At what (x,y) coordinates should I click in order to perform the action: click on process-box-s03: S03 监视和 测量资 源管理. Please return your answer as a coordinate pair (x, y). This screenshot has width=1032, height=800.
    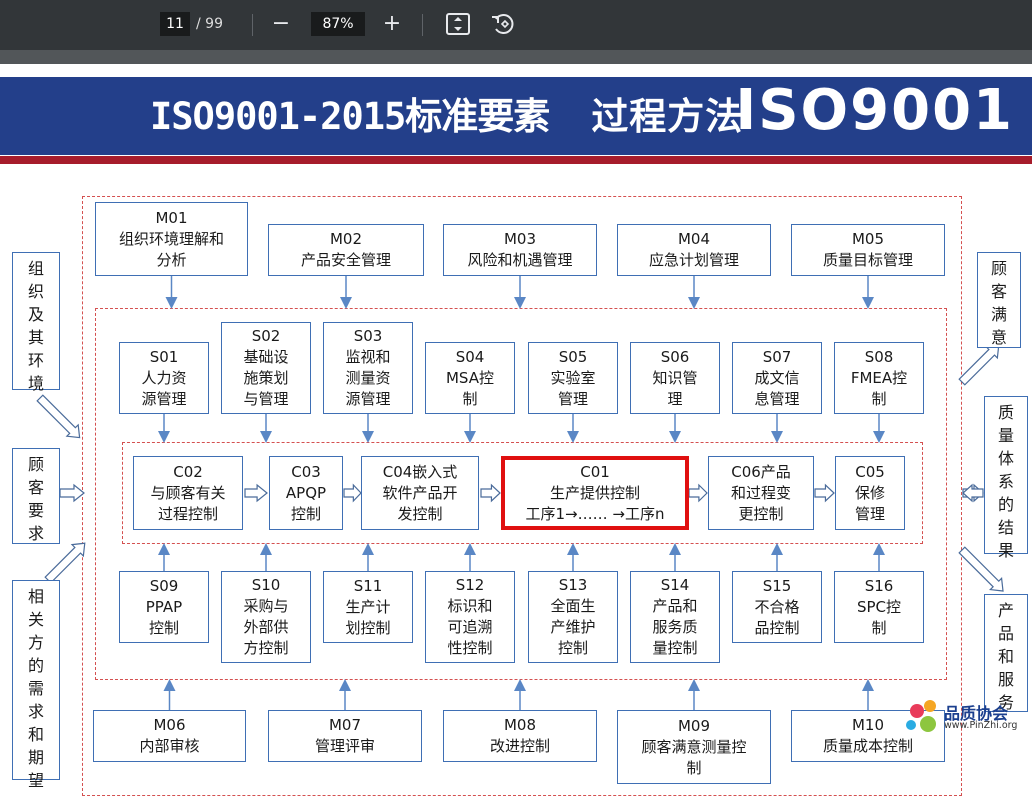
    Looking at the image, I should click on (368, 368).